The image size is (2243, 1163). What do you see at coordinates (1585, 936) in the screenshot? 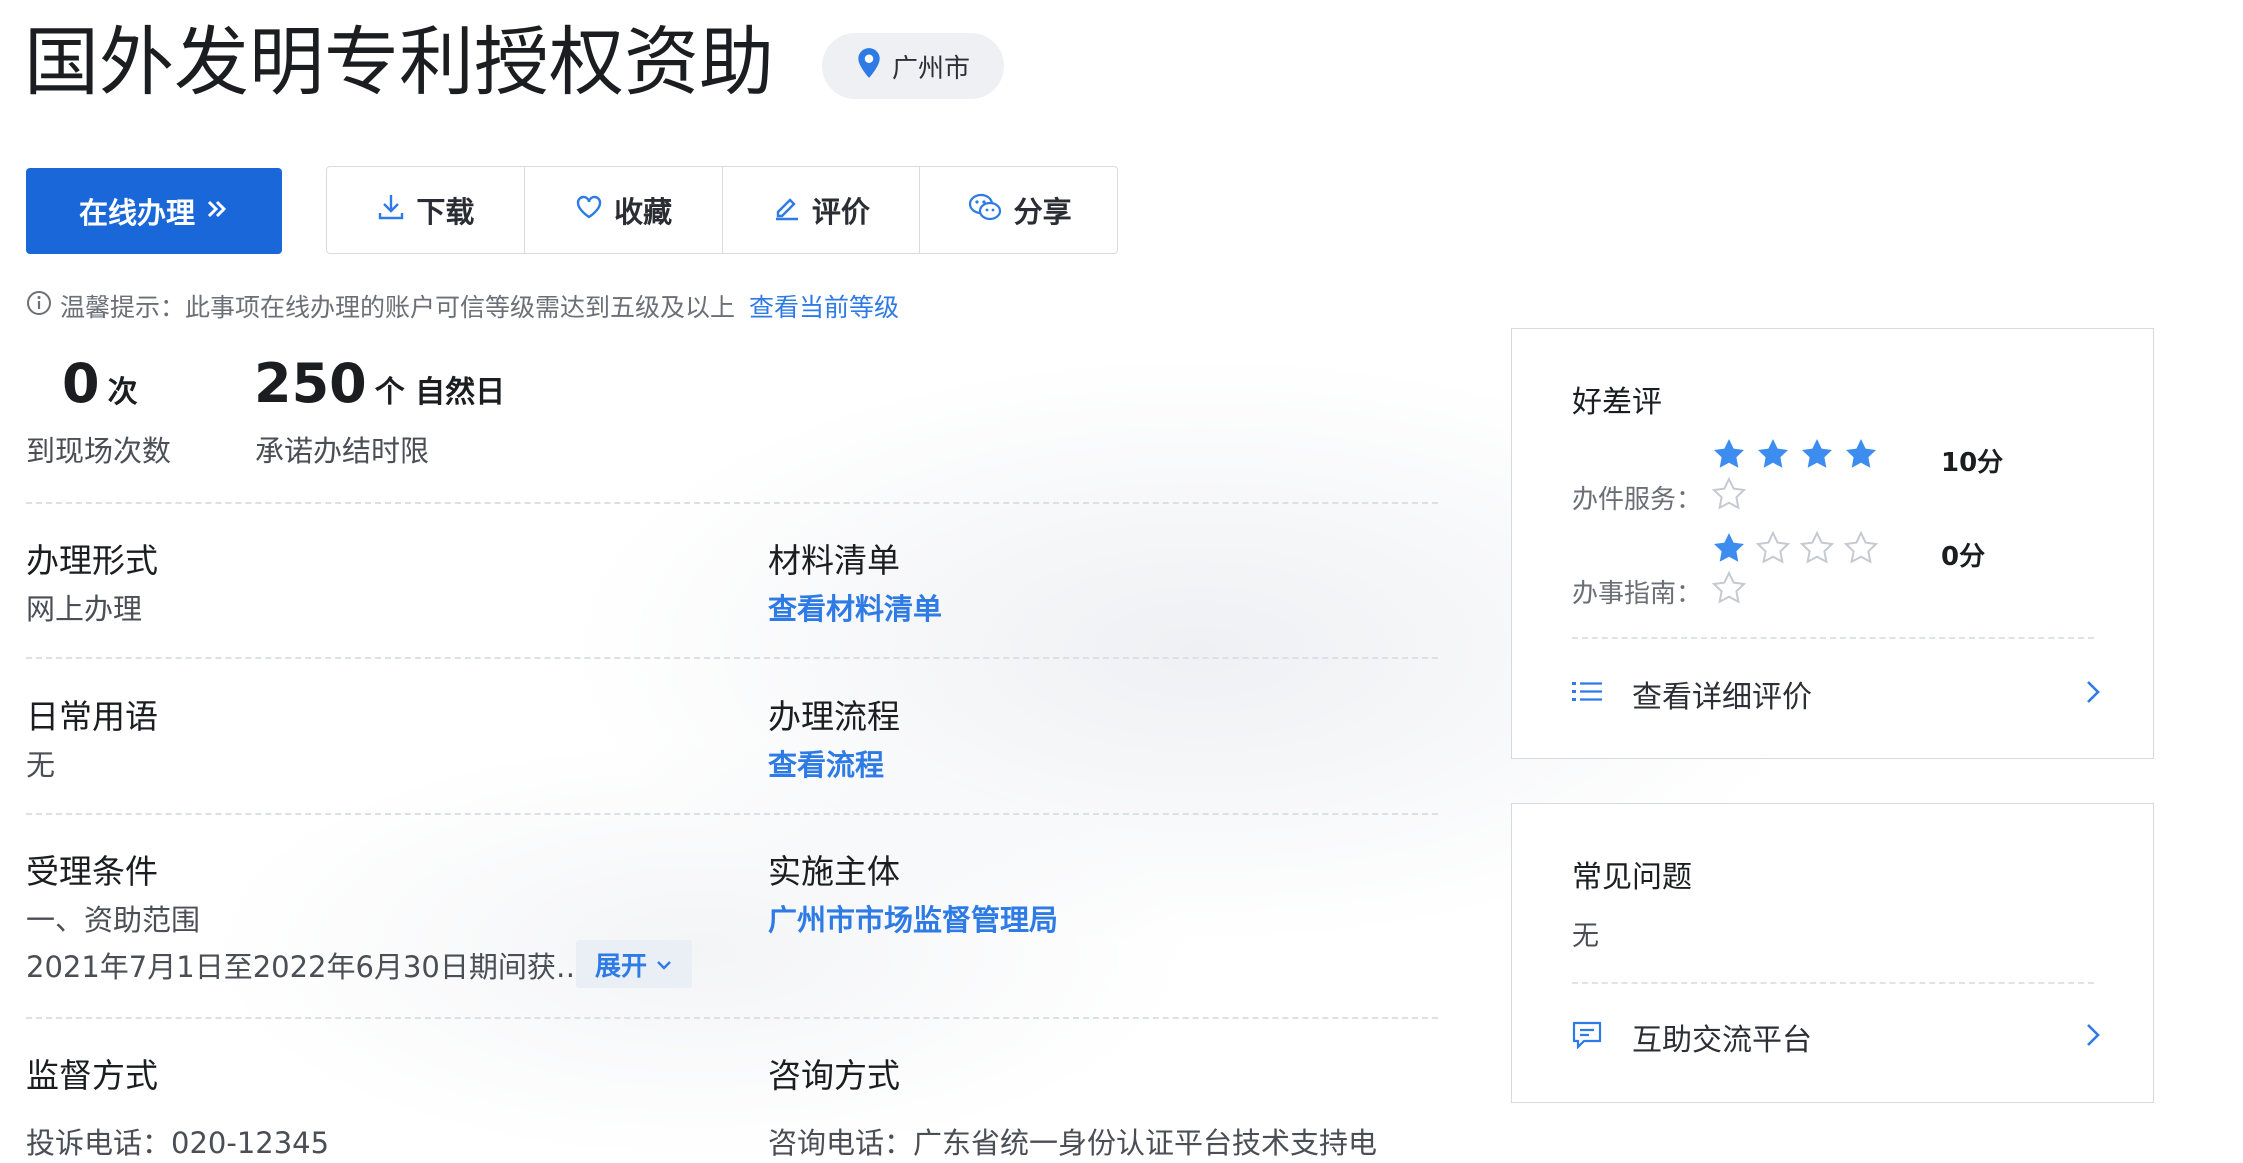
I see `faq-value: 无` at bounding box center [1585, 936].